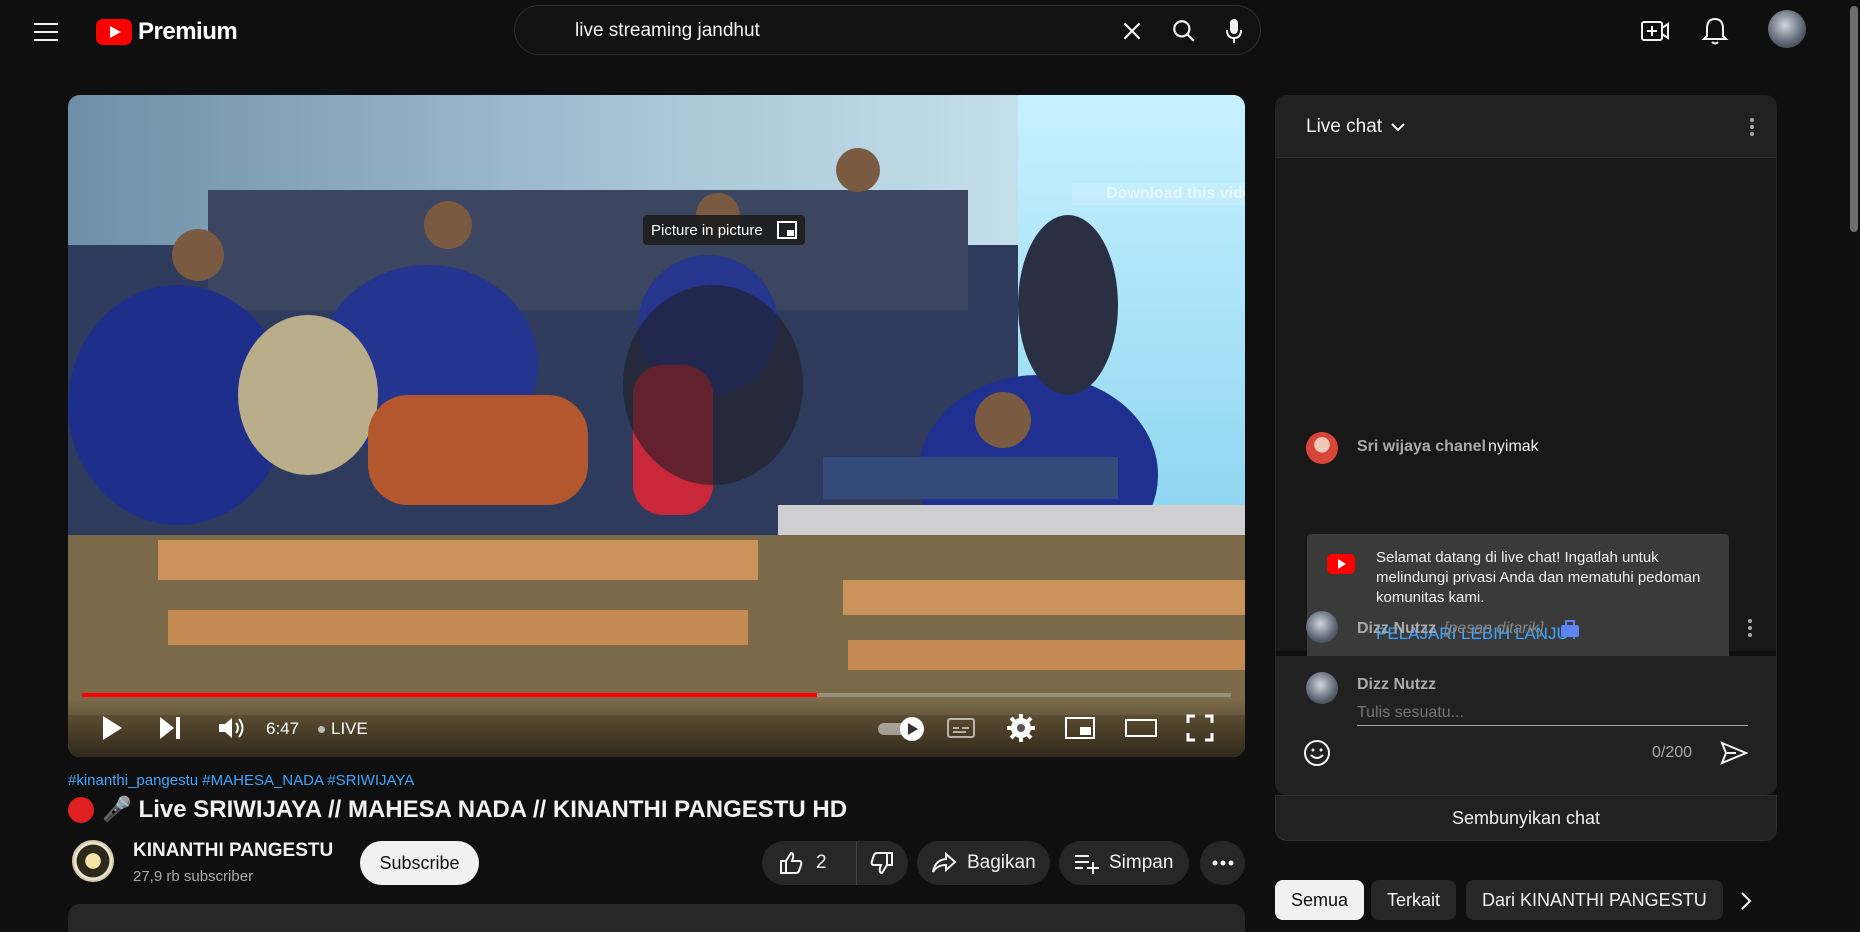 This screenshot has height=932, width=1860. I want to click on clear-search-icon, so click(1132, 31).